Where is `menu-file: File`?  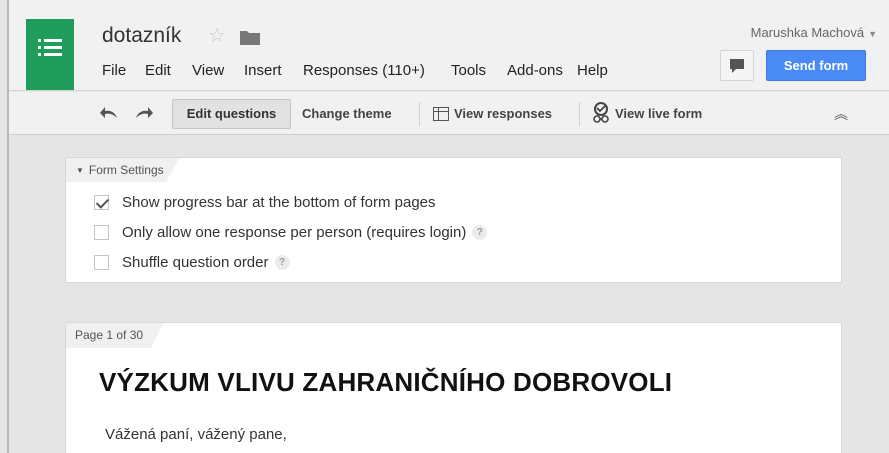
menu-file: File is located at coordinates (114, 70).